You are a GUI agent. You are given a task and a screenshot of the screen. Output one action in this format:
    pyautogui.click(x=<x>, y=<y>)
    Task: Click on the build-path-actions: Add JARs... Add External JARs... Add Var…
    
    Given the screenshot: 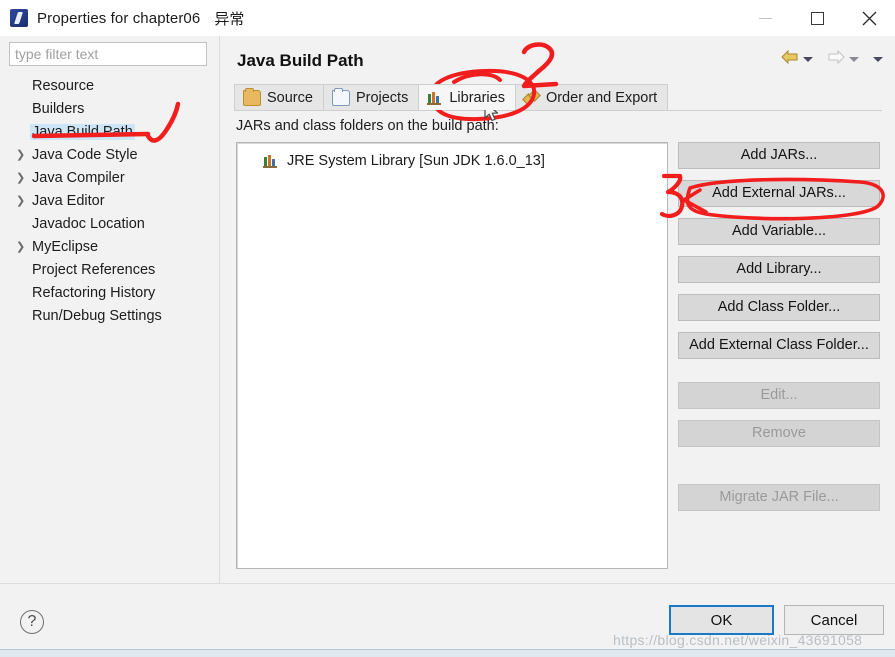 What is the action you would take?
    pyautogui.click(x=779, y=332)
    